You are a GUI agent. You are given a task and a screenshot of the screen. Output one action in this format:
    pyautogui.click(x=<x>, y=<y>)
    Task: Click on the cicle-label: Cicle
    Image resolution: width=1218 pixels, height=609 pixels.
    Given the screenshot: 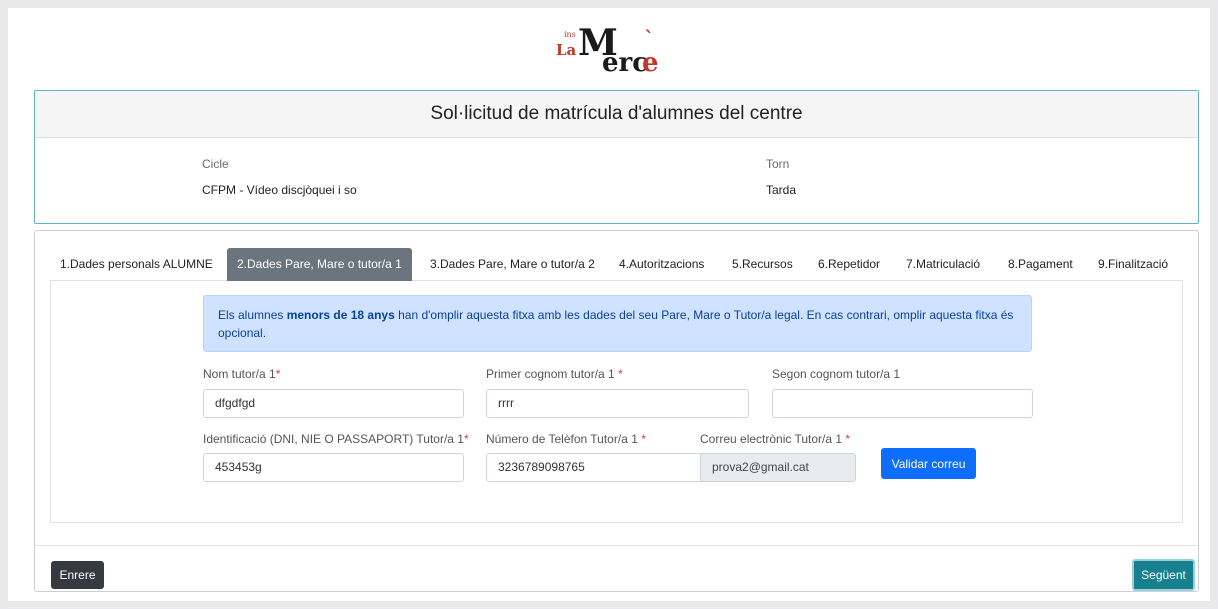 What is the action you would take?
    pyautogui.click(x=215, y=164)
    